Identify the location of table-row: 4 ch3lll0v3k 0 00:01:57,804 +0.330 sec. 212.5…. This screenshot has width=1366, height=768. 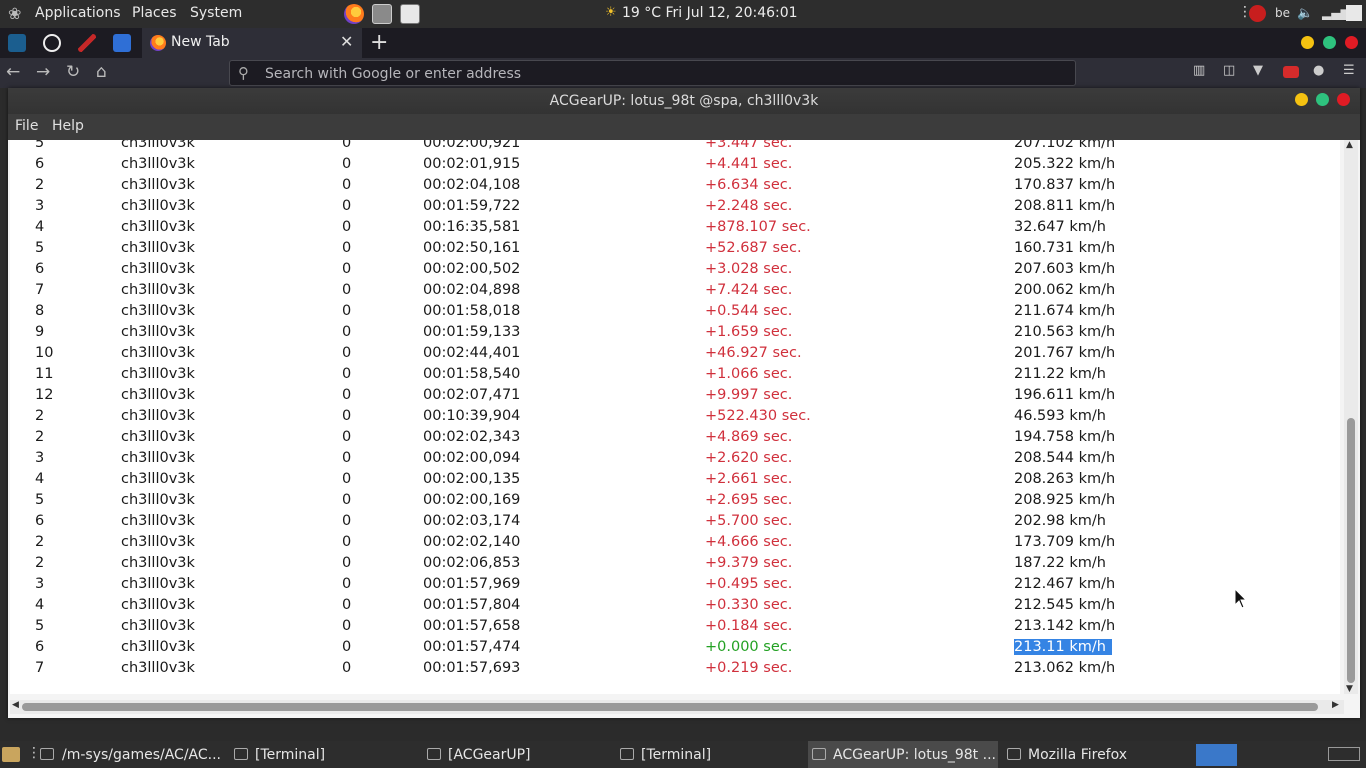
(675, 605).